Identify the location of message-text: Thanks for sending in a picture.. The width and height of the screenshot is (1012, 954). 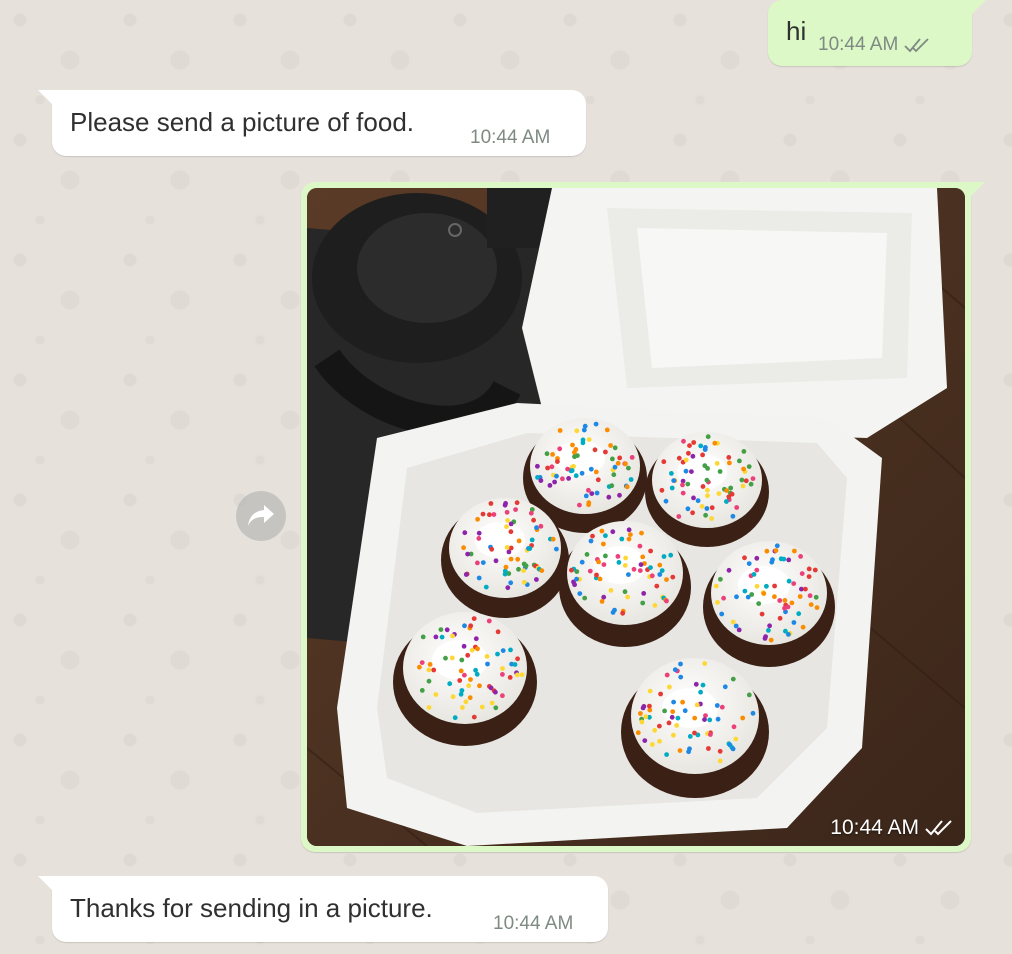
(251, 908).